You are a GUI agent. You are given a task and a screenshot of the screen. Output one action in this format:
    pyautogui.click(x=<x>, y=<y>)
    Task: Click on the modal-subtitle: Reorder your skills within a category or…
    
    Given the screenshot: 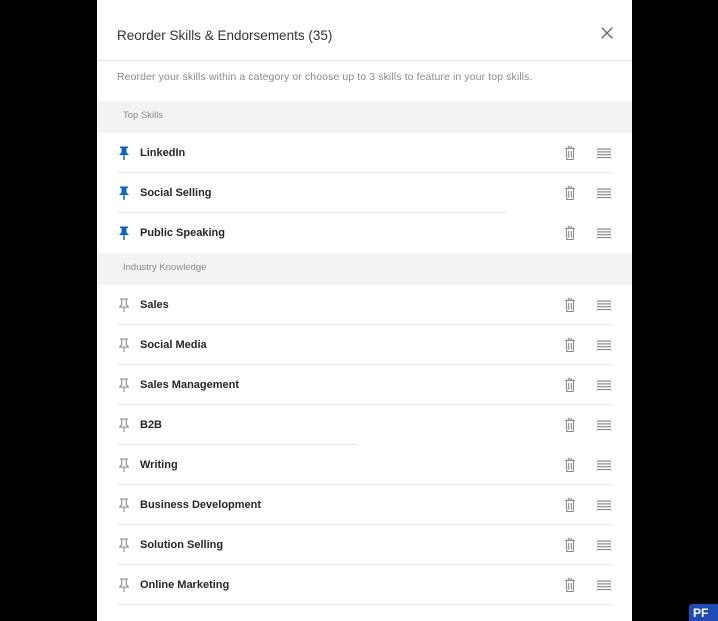 What is the action you would take?
    pyautogui.click(x=325, y=77)
    